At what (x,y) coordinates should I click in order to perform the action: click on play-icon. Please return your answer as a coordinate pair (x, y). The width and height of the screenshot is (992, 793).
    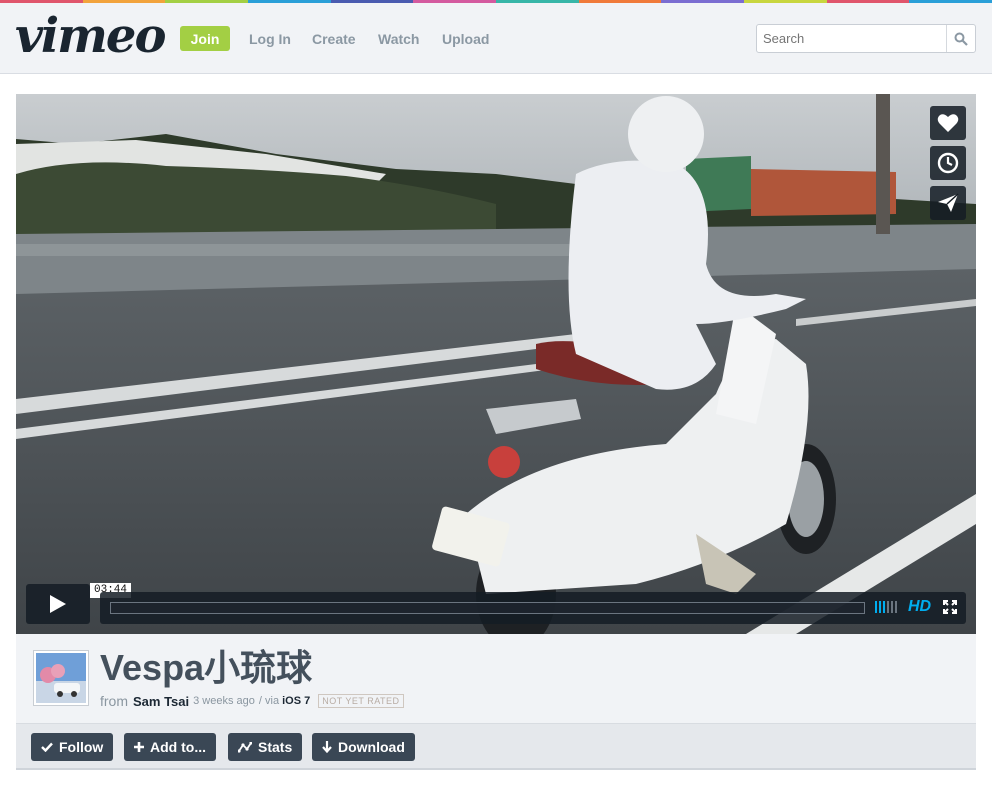
    Looking at the image, I should click on (58, 604).